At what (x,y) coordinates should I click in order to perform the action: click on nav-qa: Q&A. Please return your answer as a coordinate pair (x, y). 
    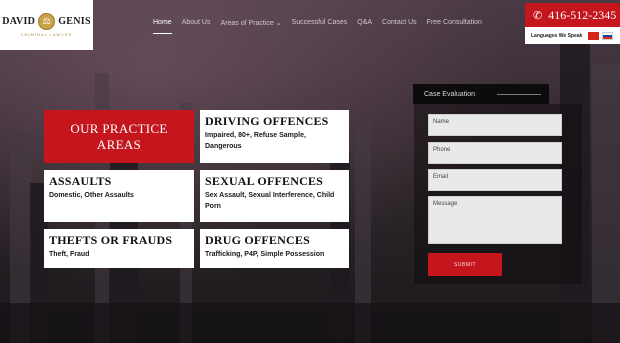
    Looking at the image, I should click on (364, 23).